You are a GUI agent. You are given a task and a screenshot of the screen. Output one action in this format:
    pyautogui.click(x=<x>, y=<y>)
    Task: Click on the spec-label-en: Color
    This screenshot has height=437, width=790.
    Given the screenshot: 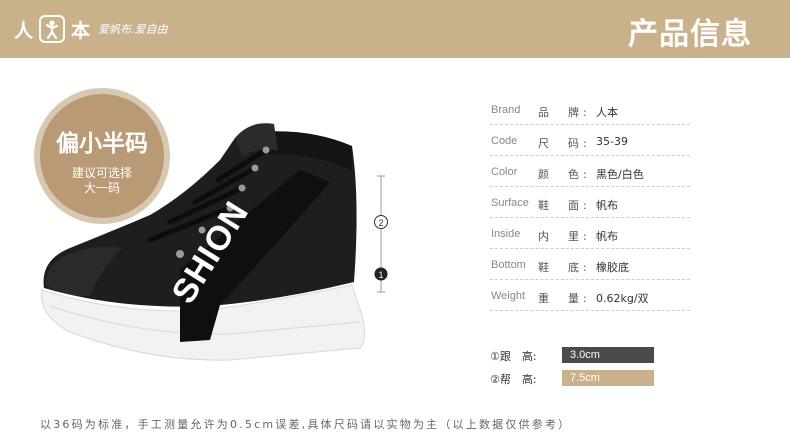 What is the action you would take?
    pyautogui.click(x=504, y=172)
    